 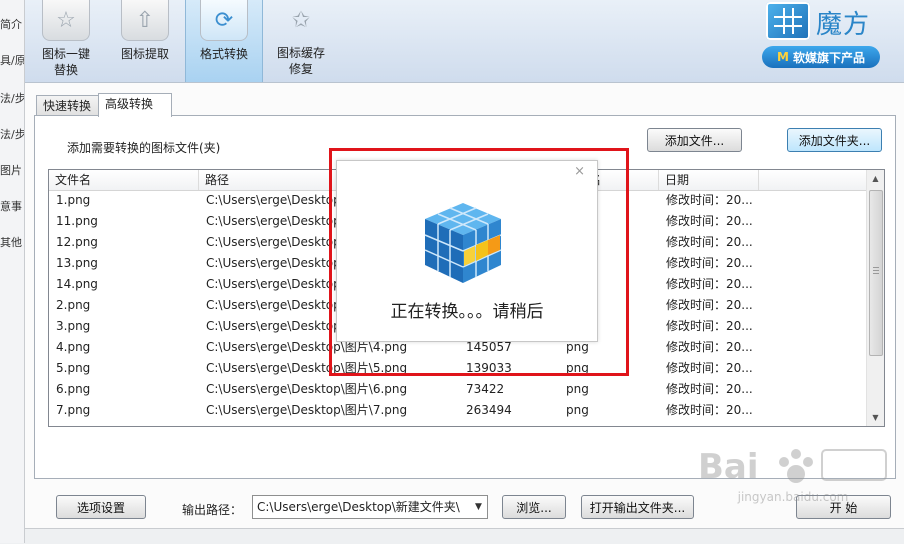 I want to click on tool-icon-extract: ⇧ 图标提取, so click(x=145, y=41).